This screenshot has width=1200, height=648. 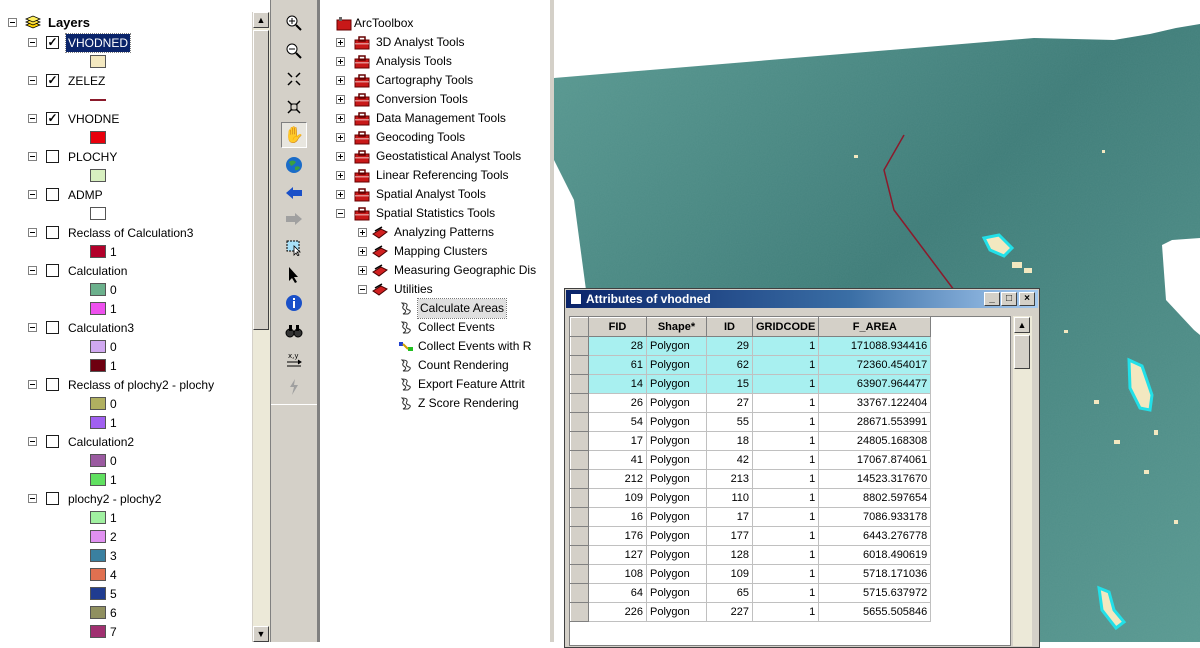 I want to click on select-features-icon, so click(x=294, y=247).